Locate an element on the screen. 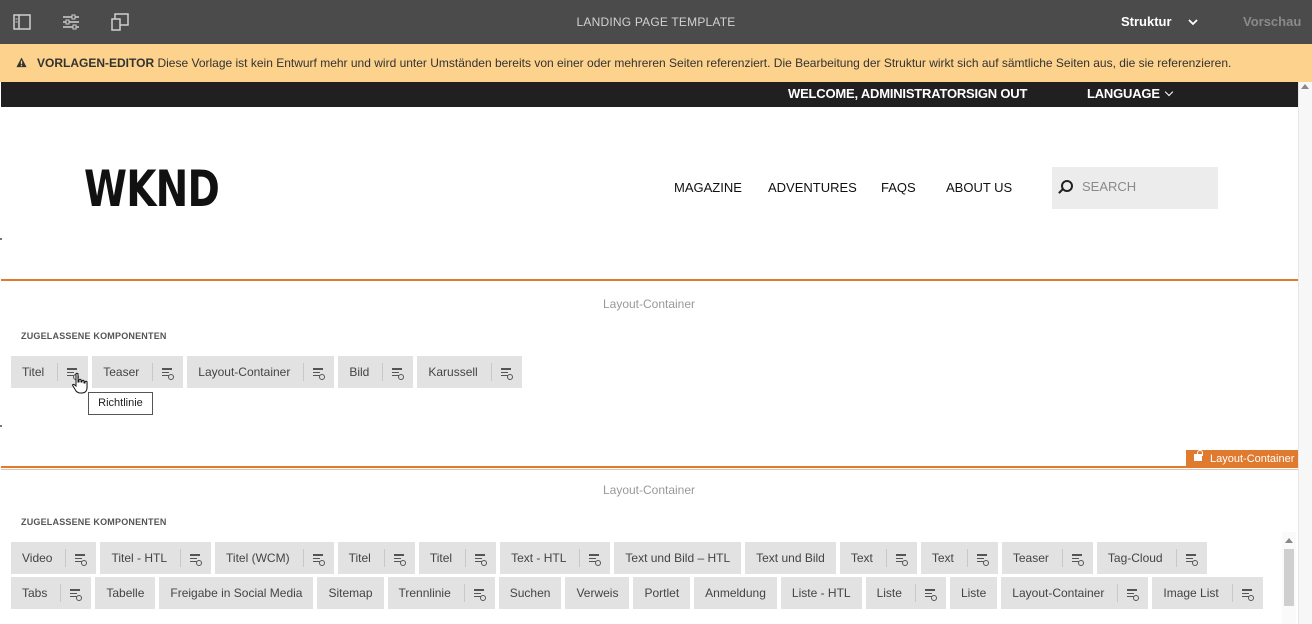  component-label: Suchen is located at coordinates (530, 593).